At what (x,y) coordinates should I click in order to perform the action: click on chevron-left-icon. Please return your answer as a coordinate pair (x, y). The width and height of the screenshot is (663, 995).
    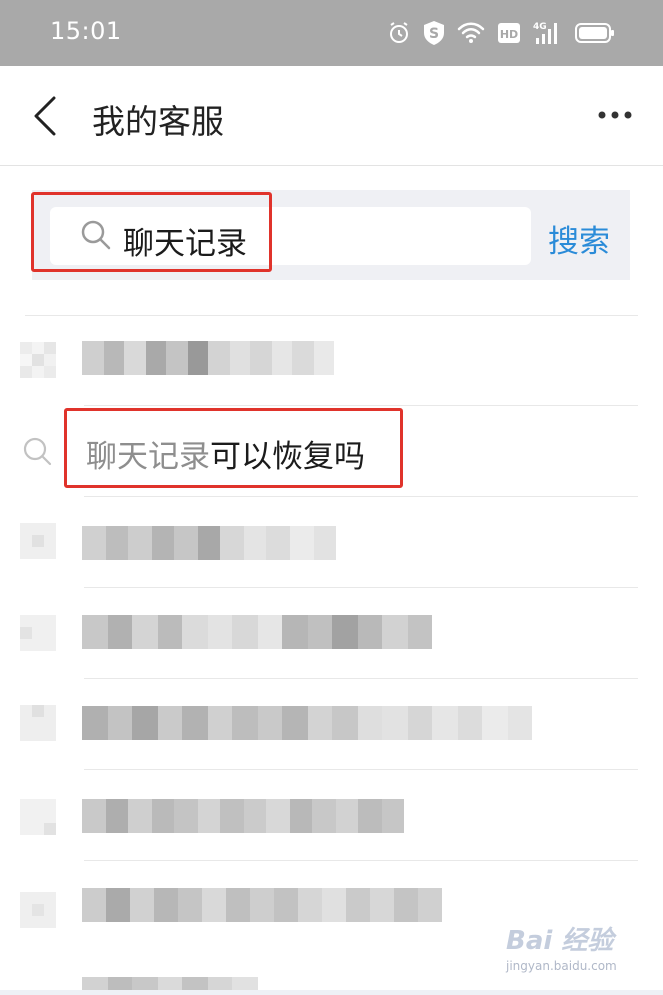
    Looking at the image, I should click on (45, 116).